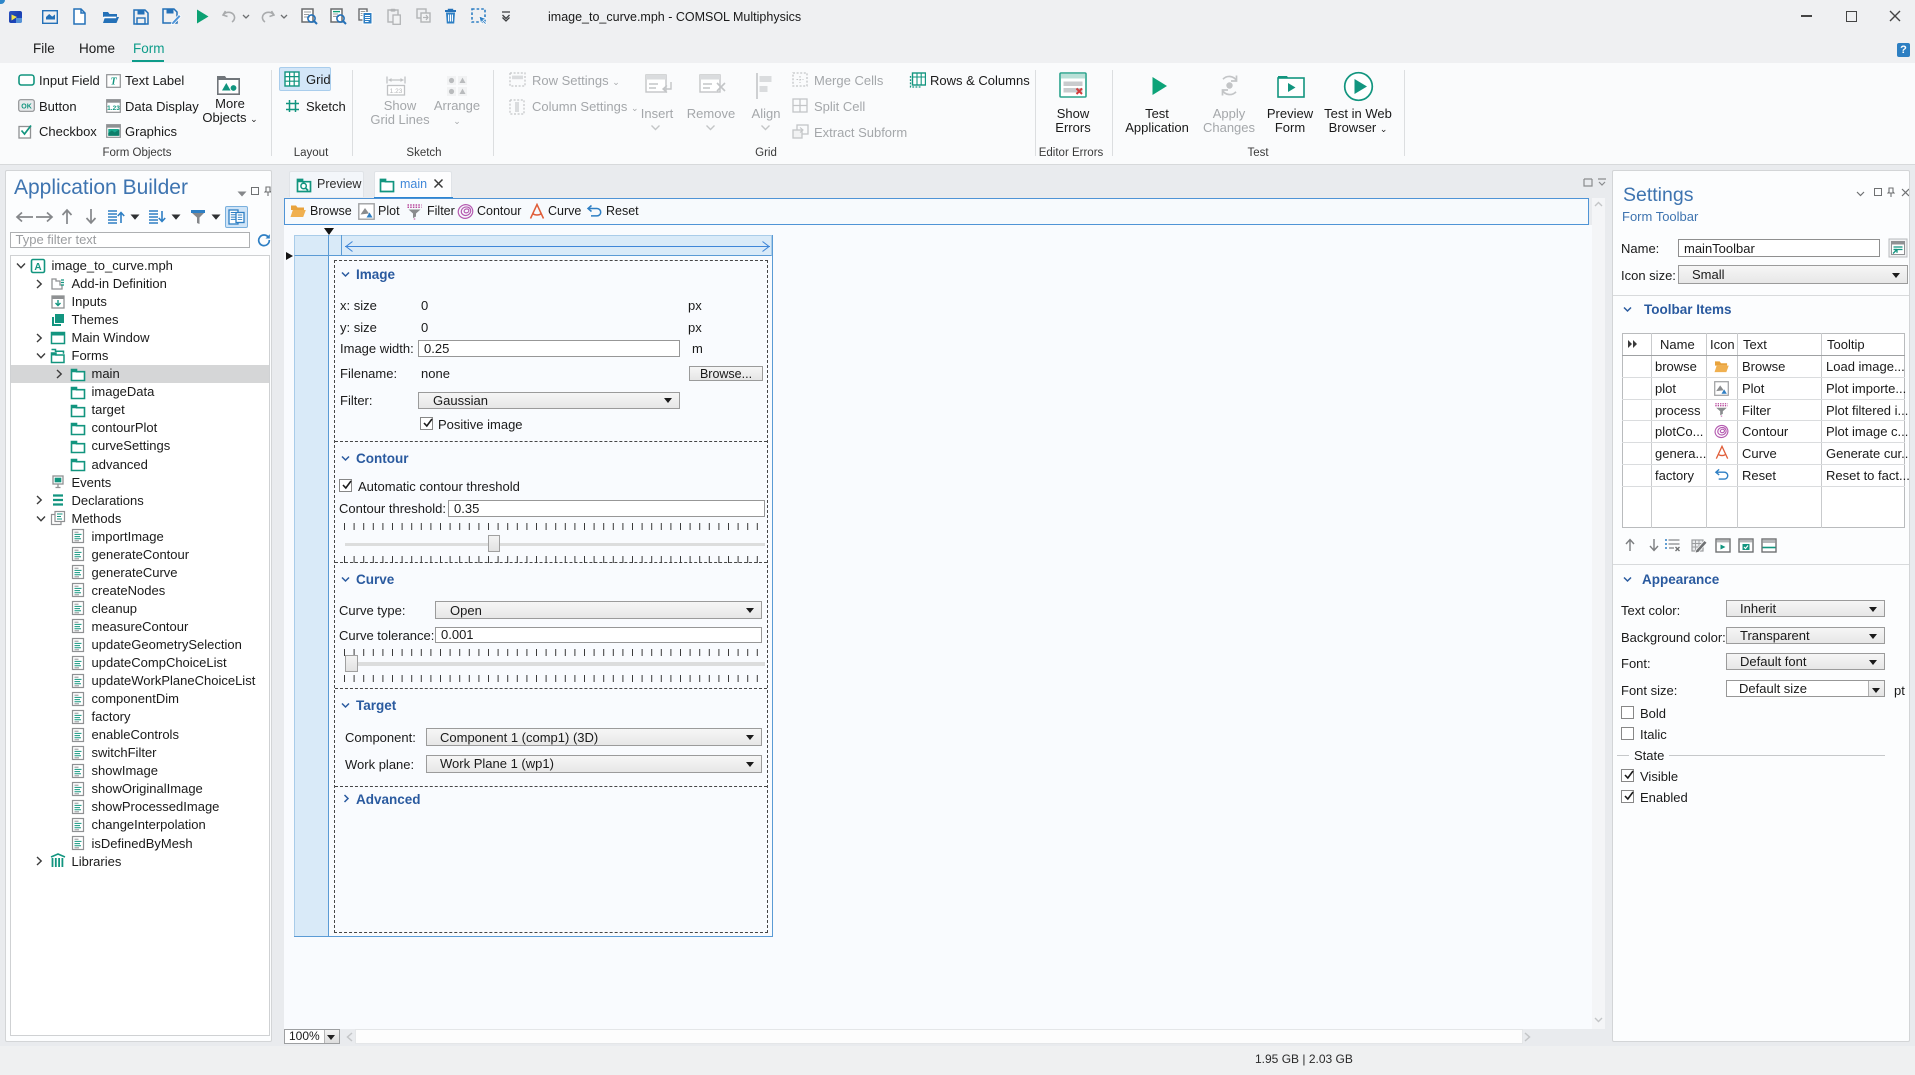 The image size is (1915, 1075). What do you see at coordinates (26, 107) in the screenshot?
I see `svg-text: OK` at bounding box center [26, 107].